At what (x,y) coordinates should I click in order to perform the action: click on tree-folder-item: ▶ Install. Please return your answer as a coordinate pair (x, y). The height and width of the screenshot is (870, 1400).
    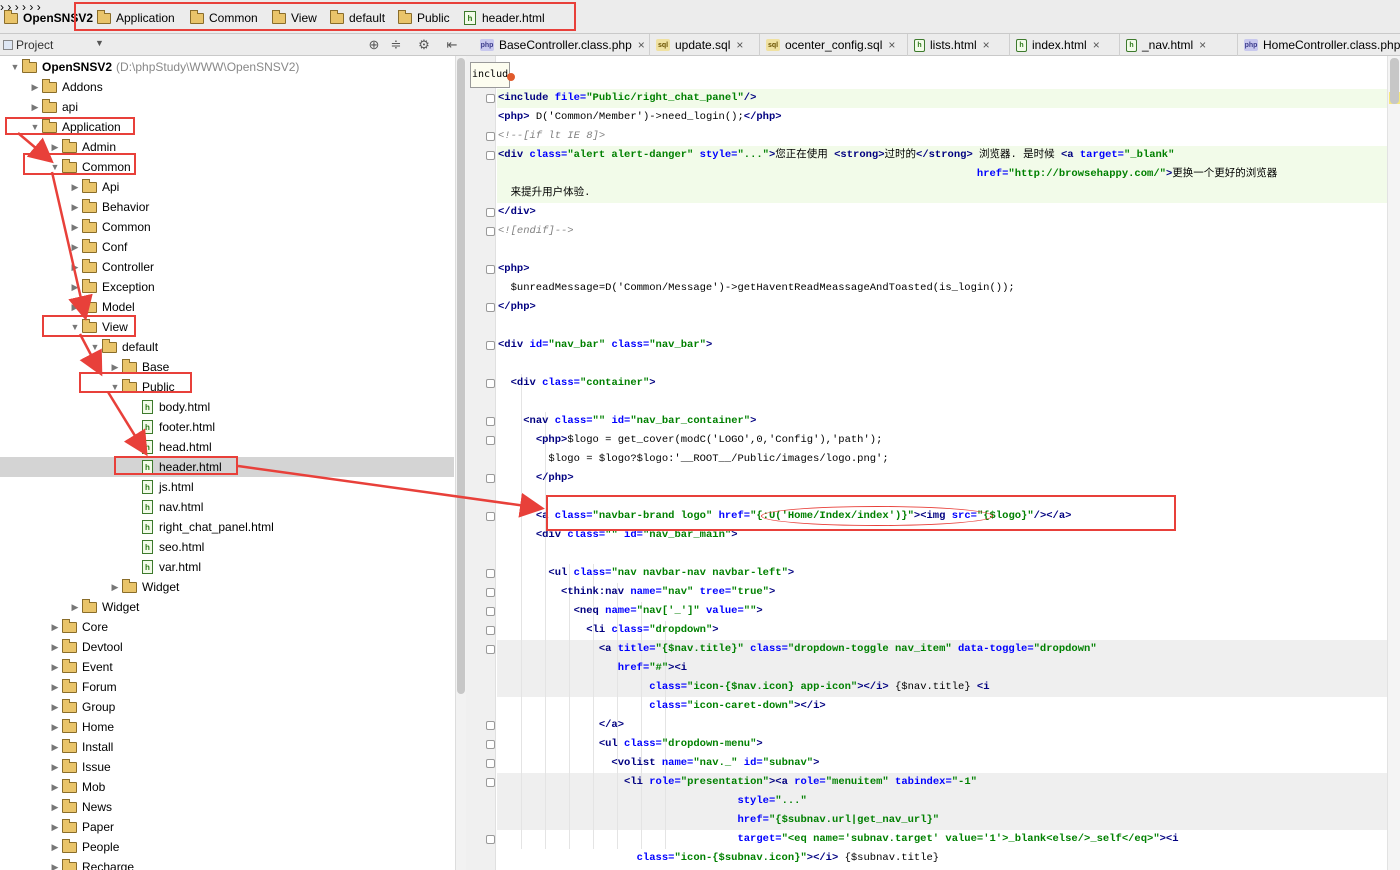
    Looking at the image, I should click on (227, 747).